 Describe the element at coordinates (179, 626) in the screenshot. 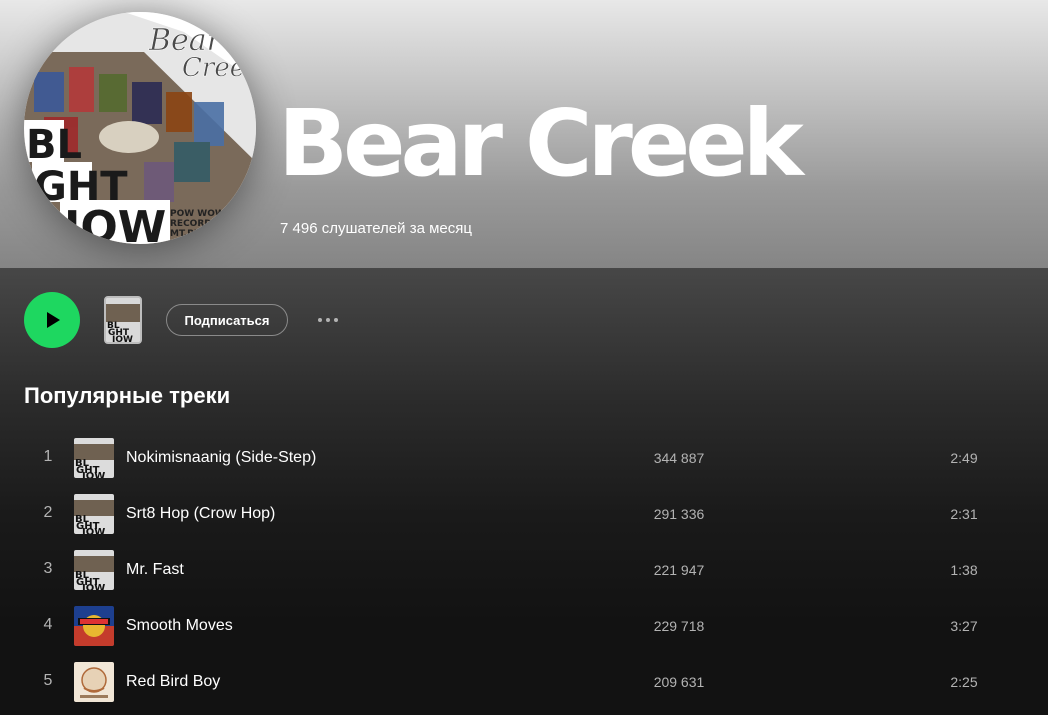

I see `track-title: Smooth Moves` at that location.